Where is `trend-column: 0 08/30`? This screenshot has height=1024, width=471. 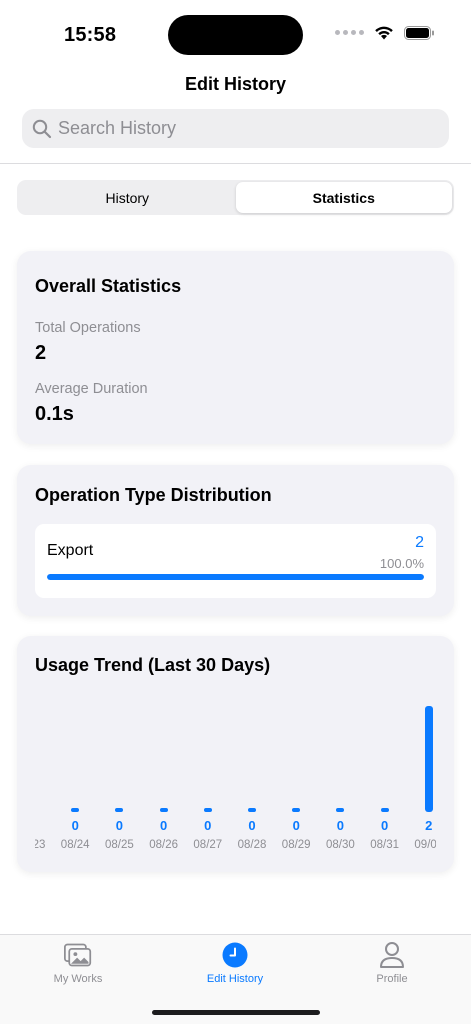 trend-column: 0 08/30 is located at coordinates (340, 776).